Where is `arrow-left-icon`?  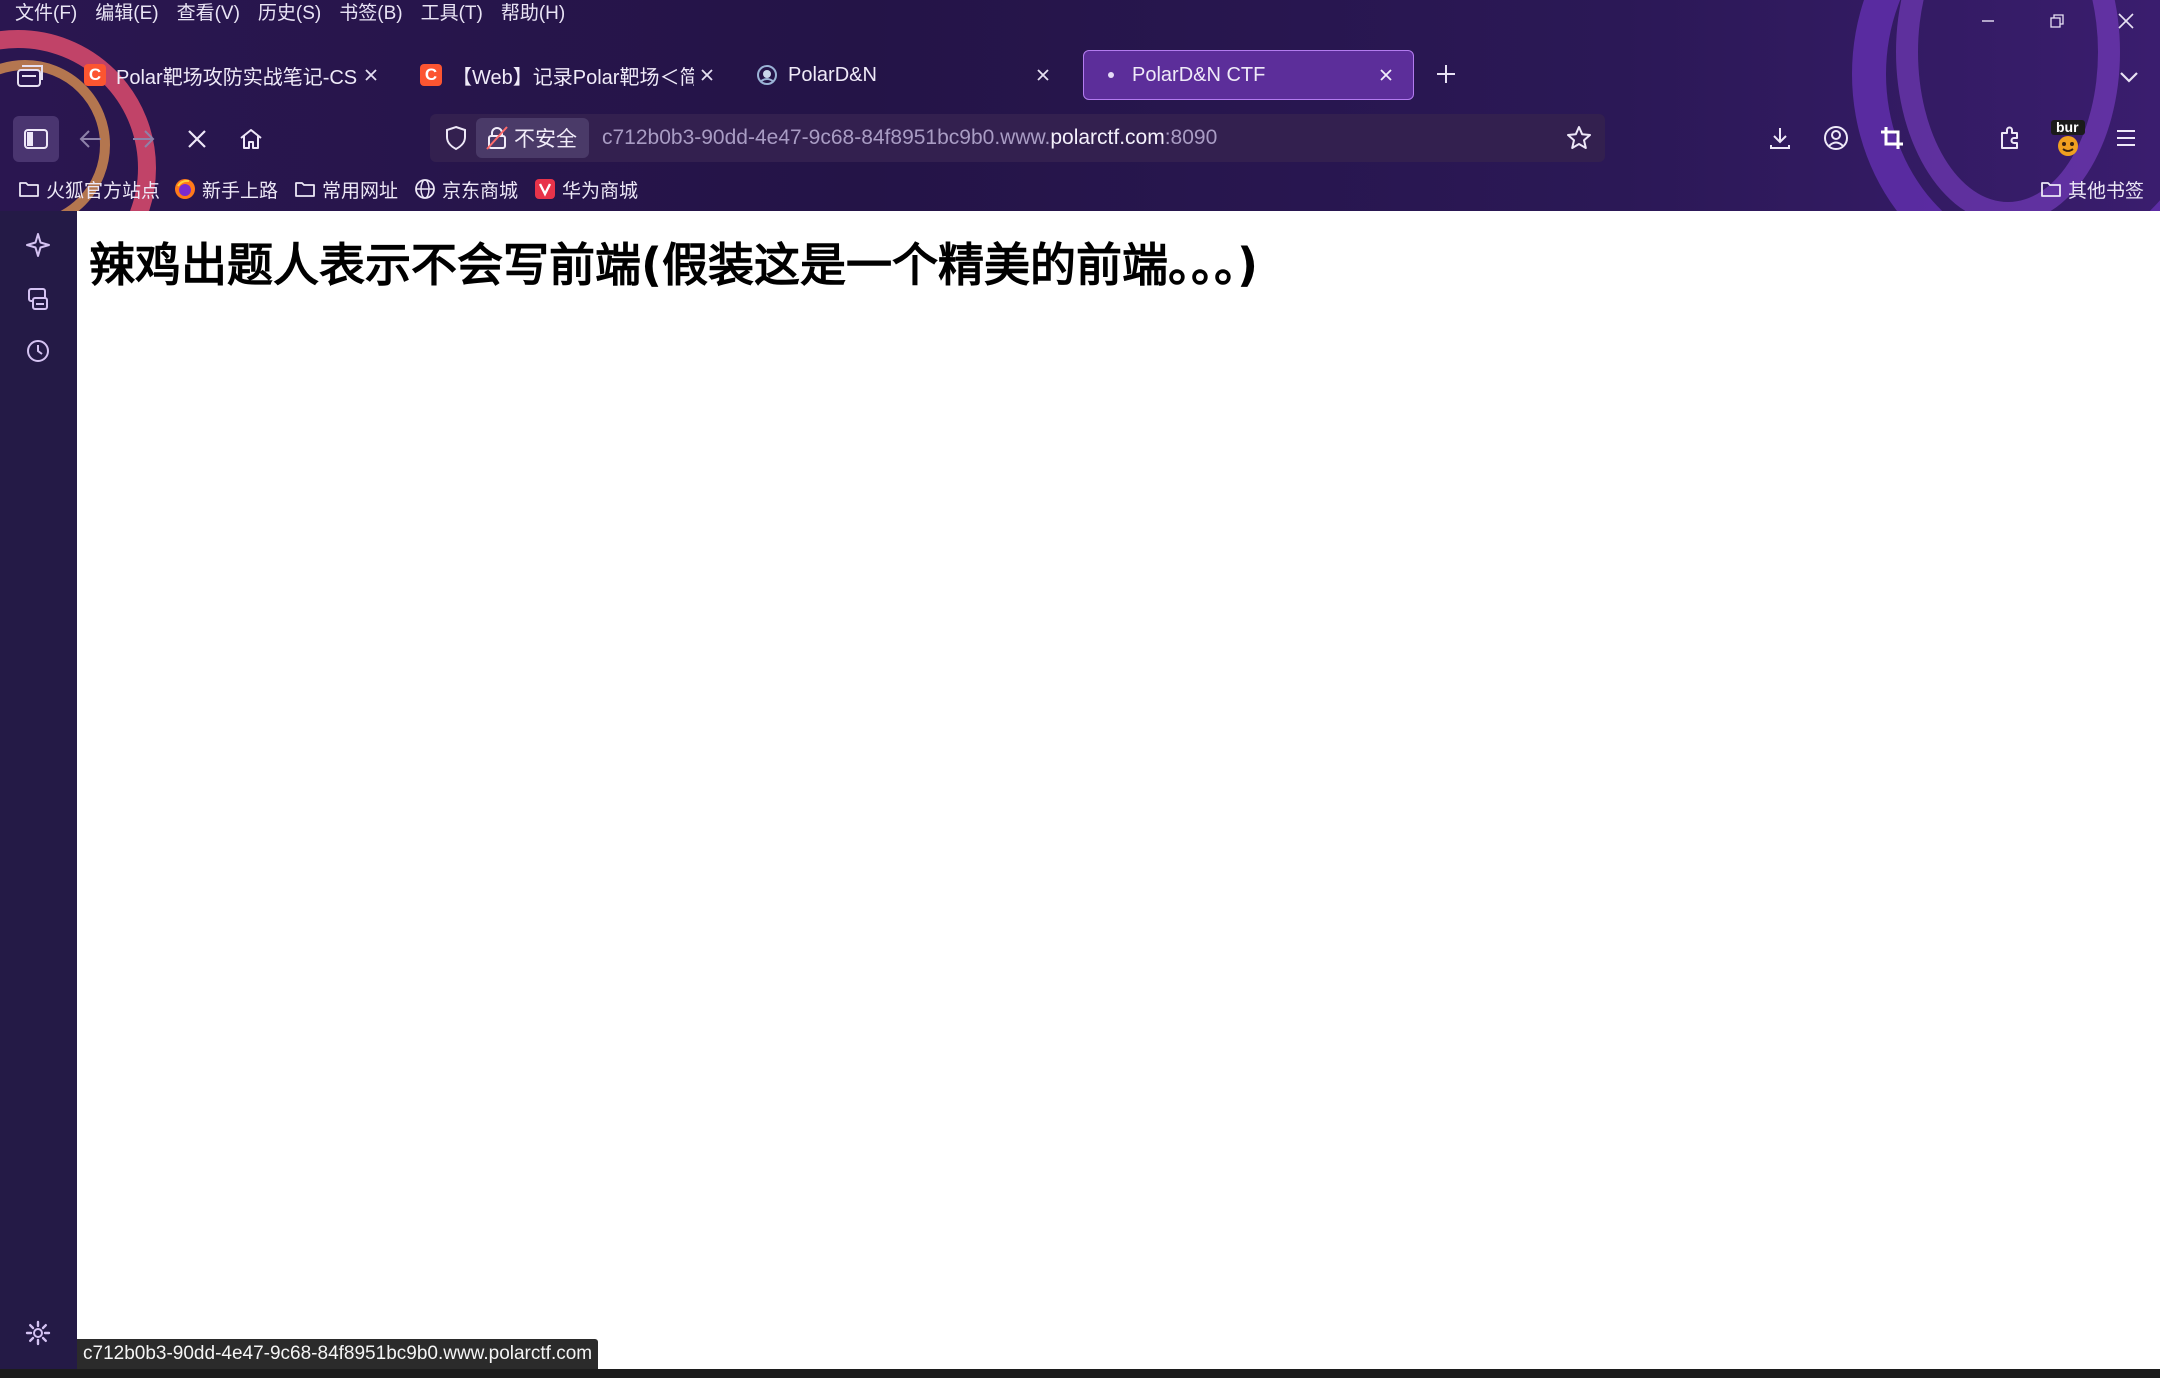 arrow-left-icon is located at coordinates (90, 139).